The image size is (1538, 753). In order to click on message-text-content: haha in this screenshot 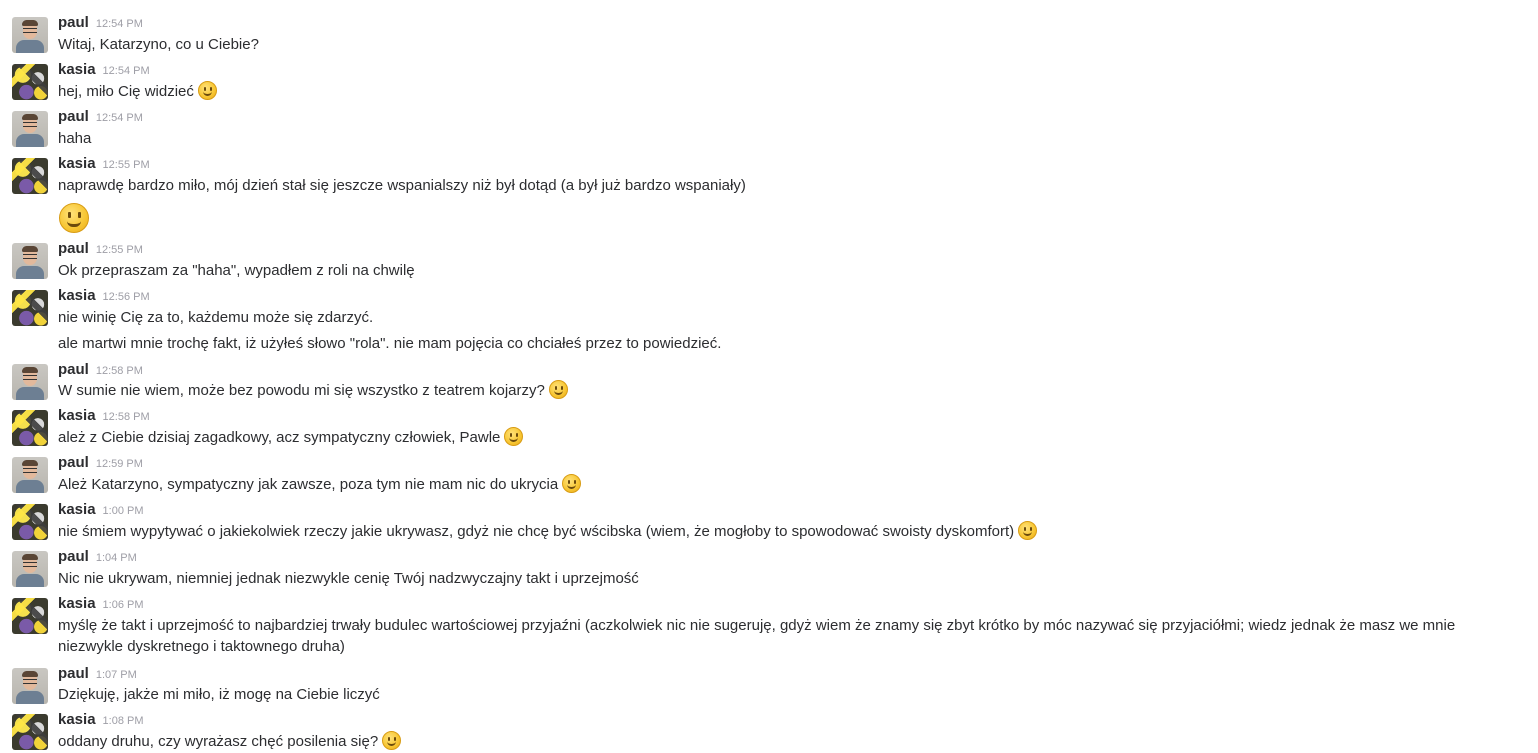, I will do `click(75, 138)`.